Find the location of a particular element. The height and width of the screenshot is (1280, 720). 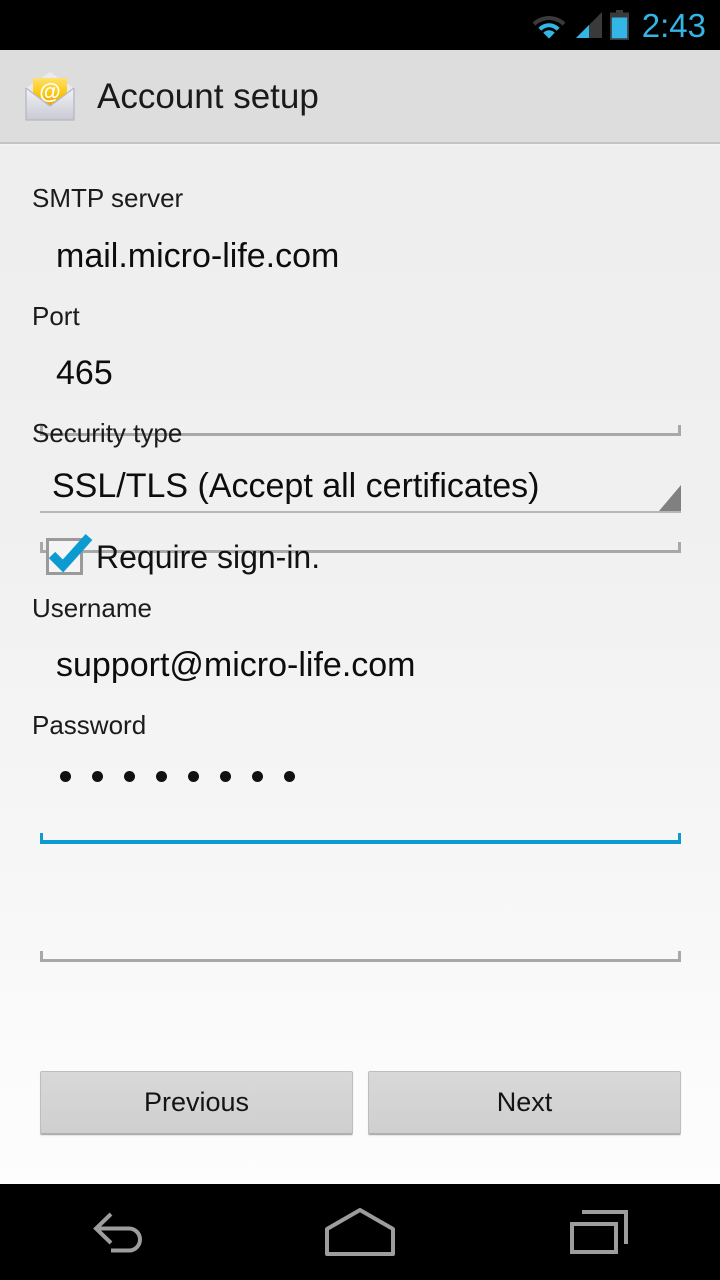

next-button: Next is located at coordinates (524, 1103).